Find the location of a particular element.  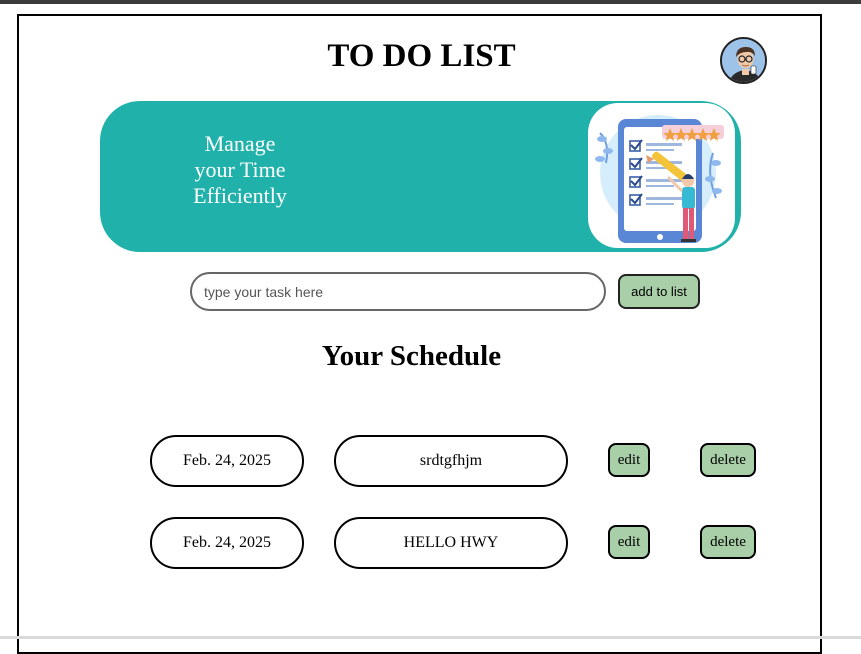

banner-line-2: your Time is located at coordinates (240, 169).